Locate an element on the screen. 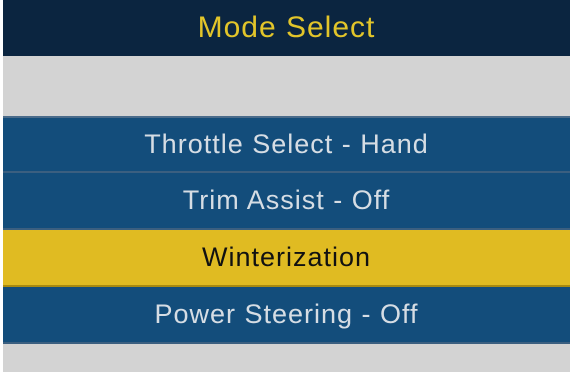 This screenshot has height=372, width=573. title-bar: Mode Select is located at coordinates (286, 28).